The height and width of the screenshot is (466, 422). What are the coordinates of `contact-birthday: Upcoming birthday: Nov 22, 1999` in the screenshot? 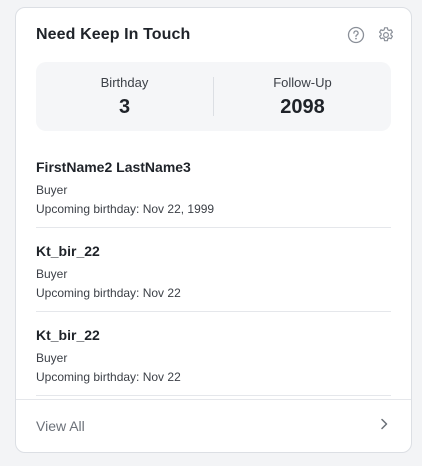 It's located at (125, 209).